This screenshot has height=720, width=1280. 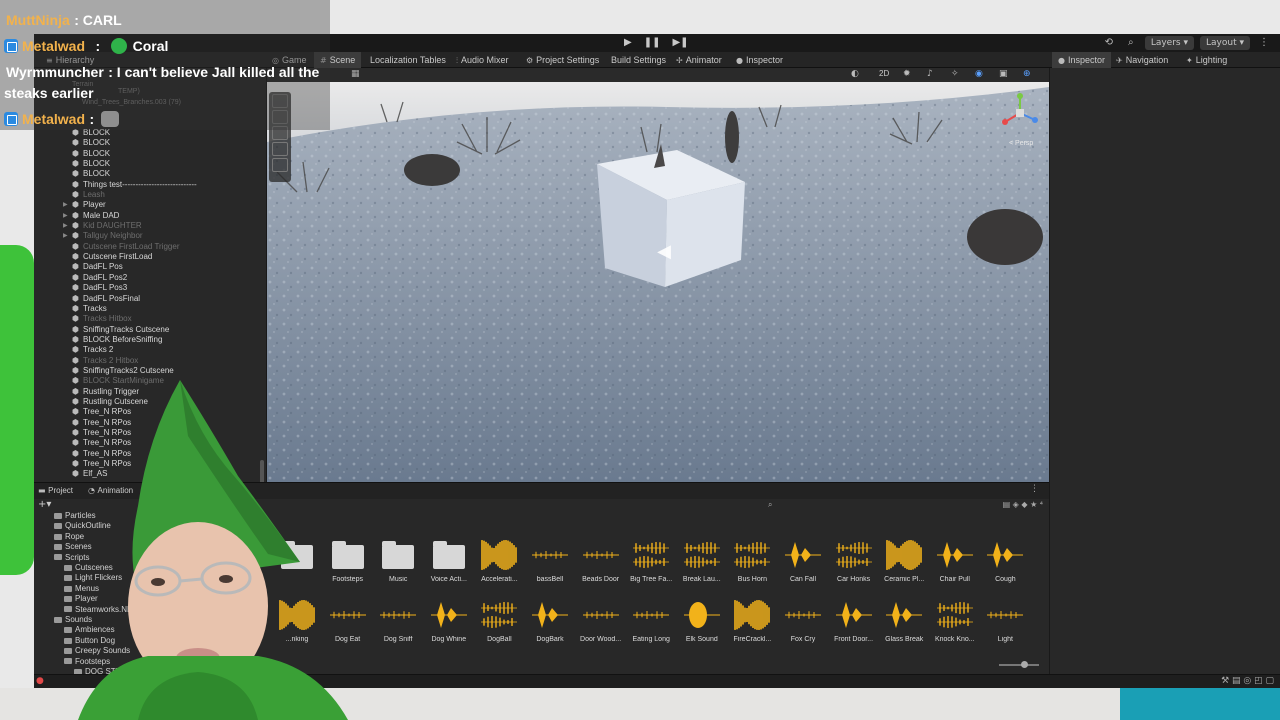 I want to click on tab-localization: Localization Tables, so click(x=408, y=60).